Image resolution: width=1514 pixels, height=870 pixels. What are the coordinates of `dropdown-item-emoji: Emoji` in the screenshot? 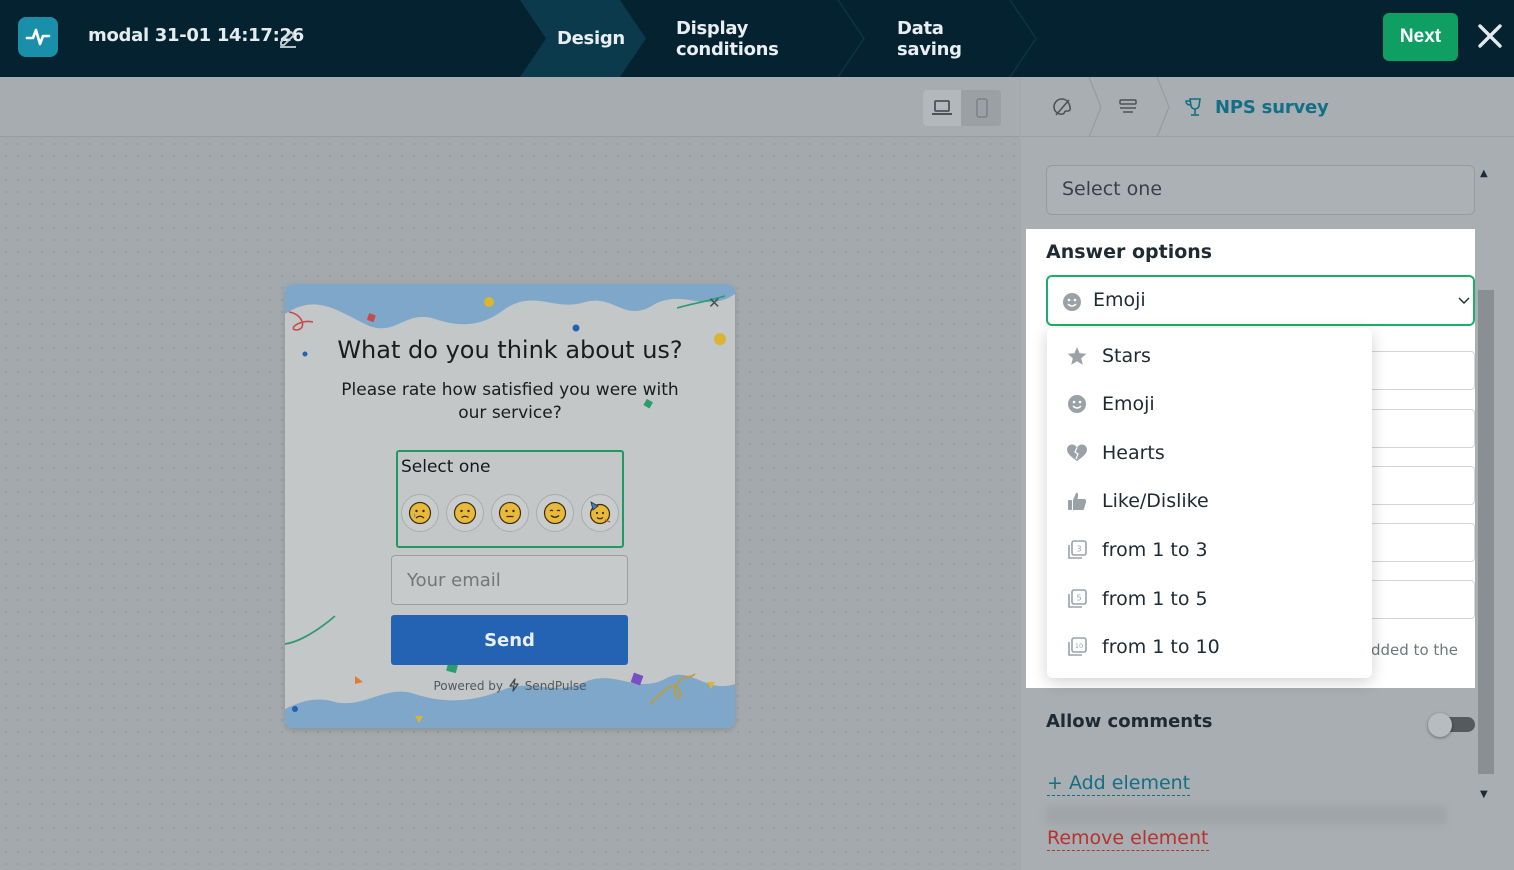 It's located at (1209, 404).